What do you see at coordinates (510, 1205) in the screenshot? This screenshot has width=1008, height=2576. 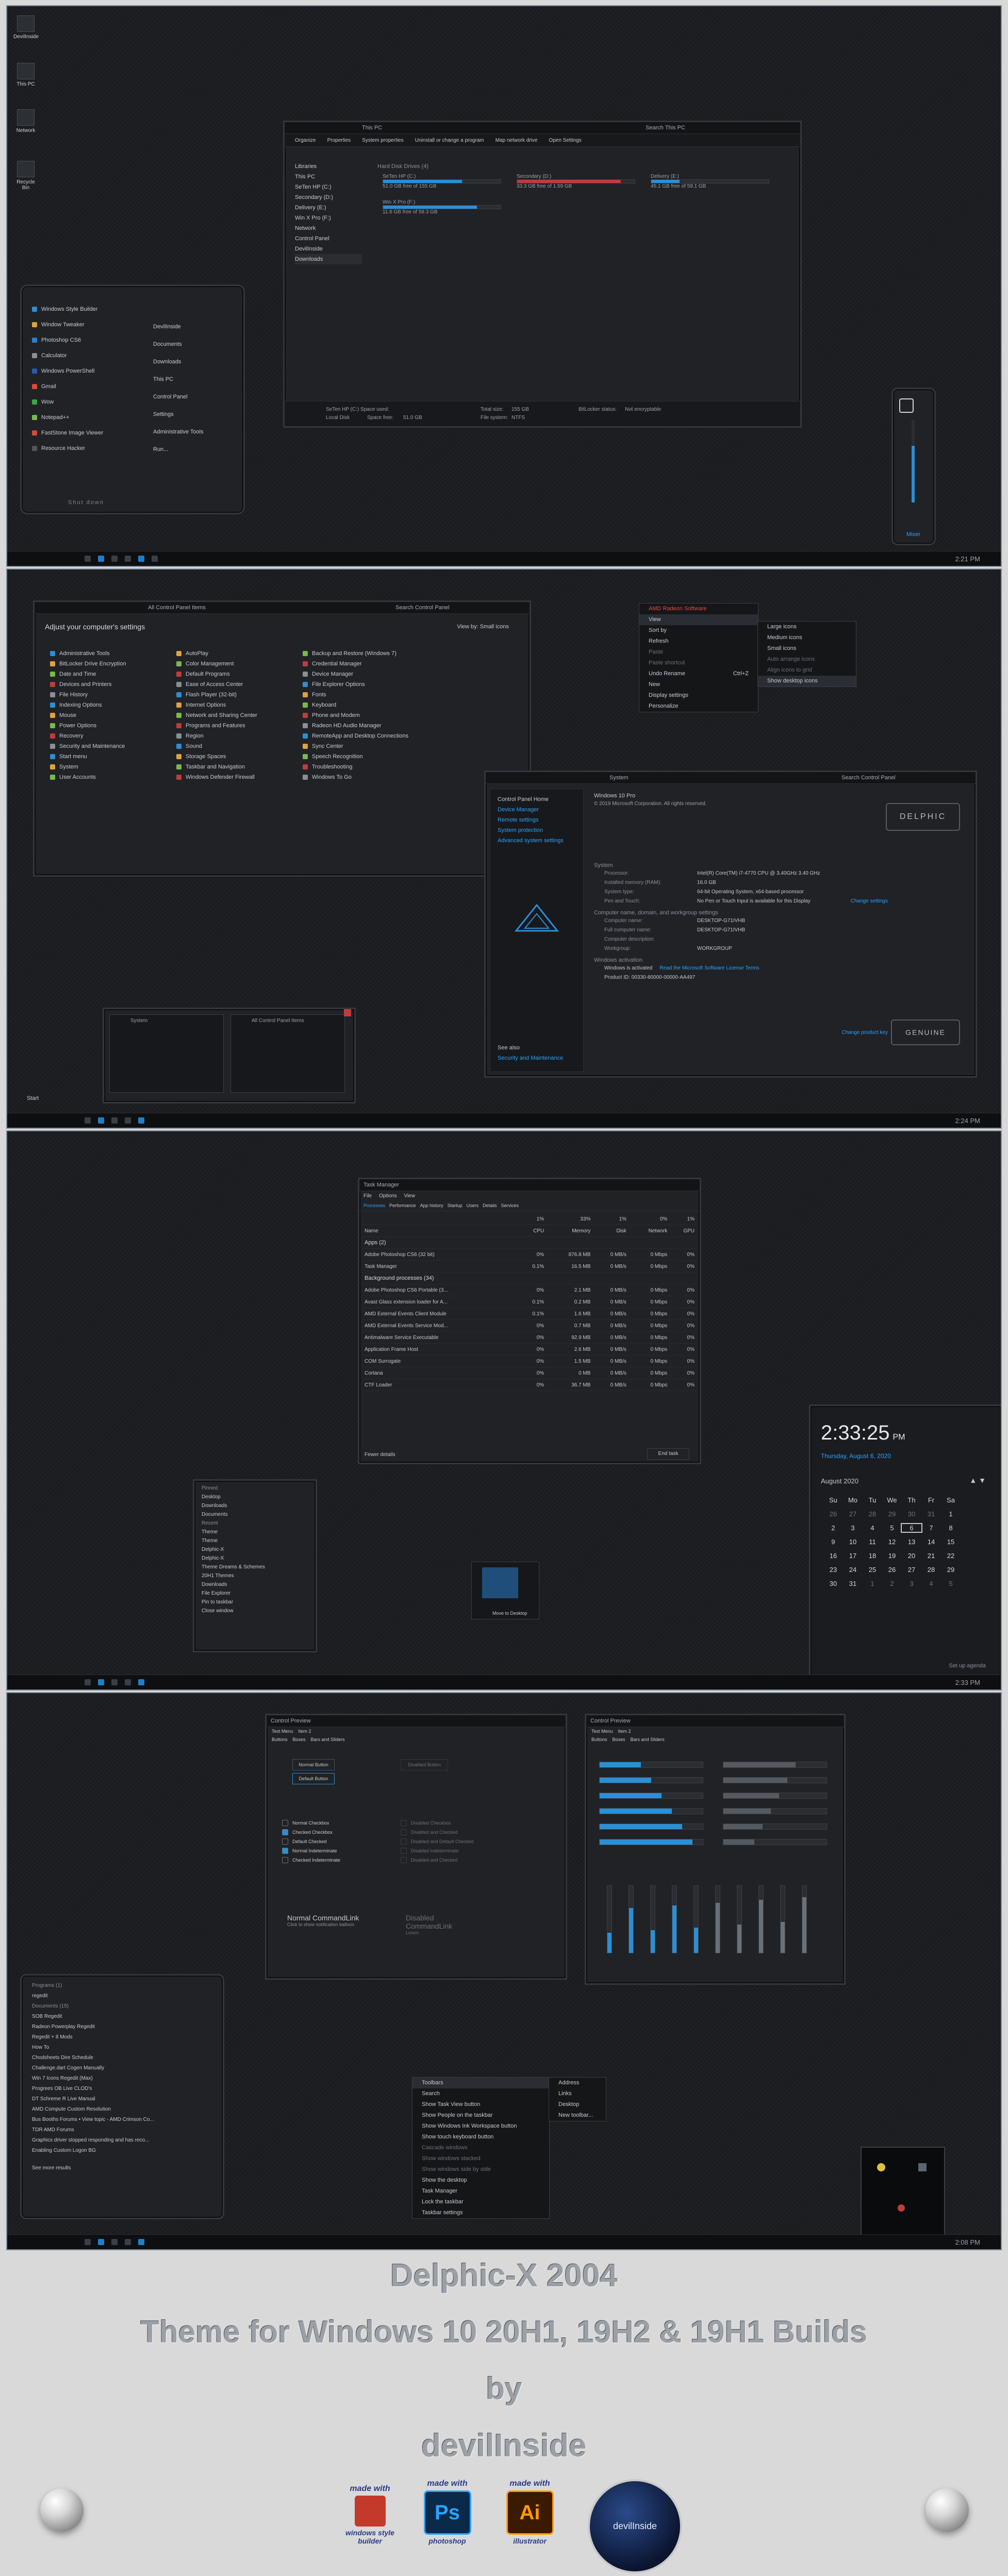 I see `tm-tab: Services` at bounding box center [510, 1205].